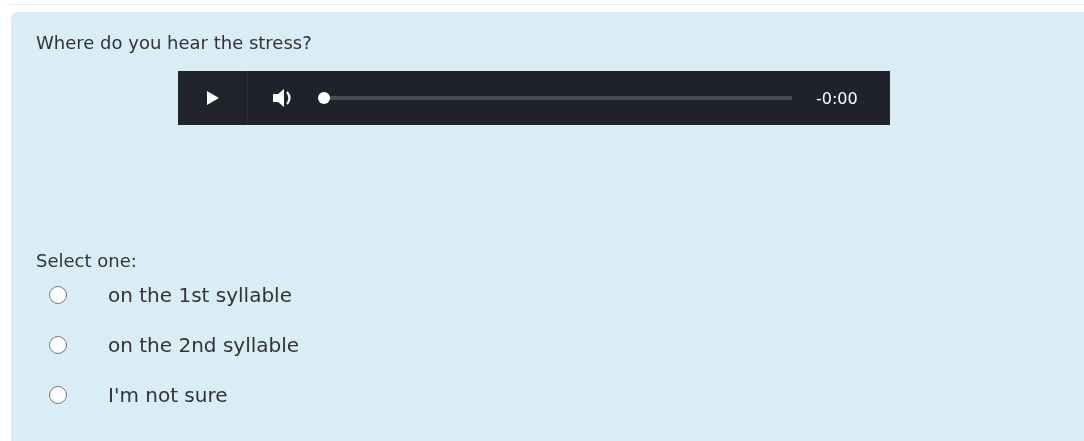 The width and height of the screenshot is (1084, 441). I want to click on time-remaining: -0:00, so click(837, 98).